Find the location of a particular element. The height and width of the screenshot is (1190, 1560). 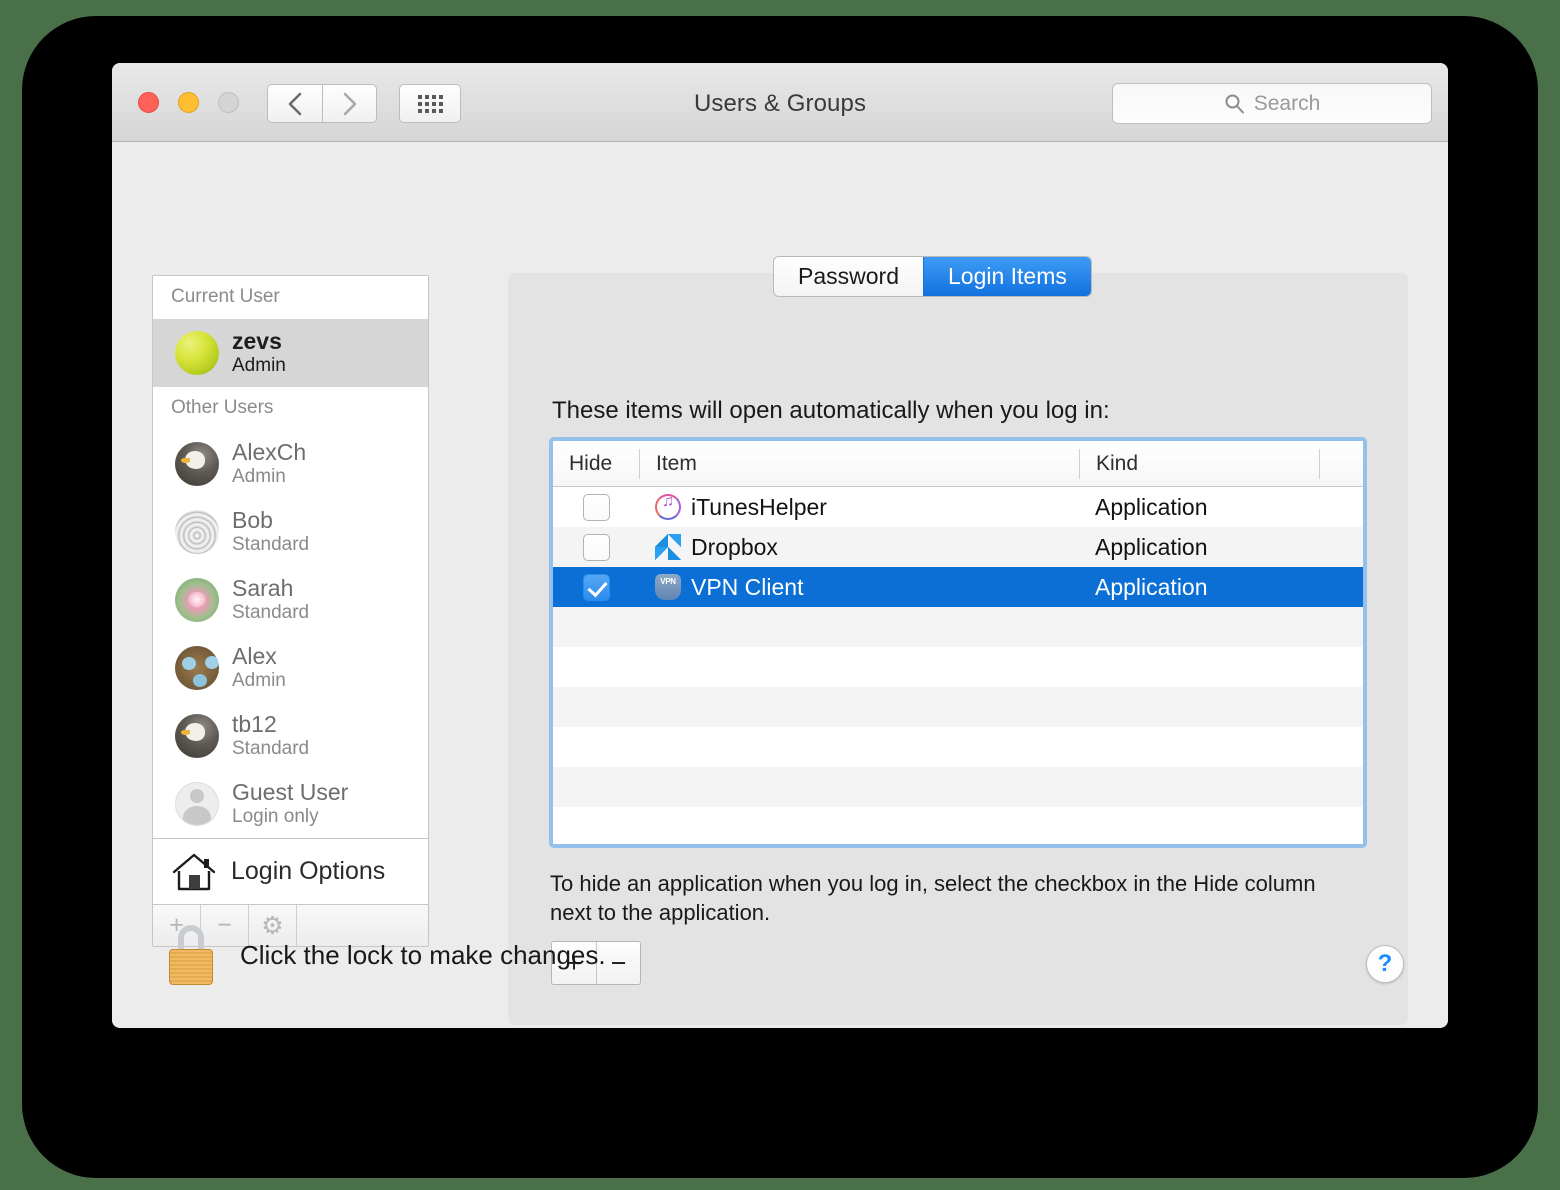

dropbox-icon is located at coordinates (668, 547).